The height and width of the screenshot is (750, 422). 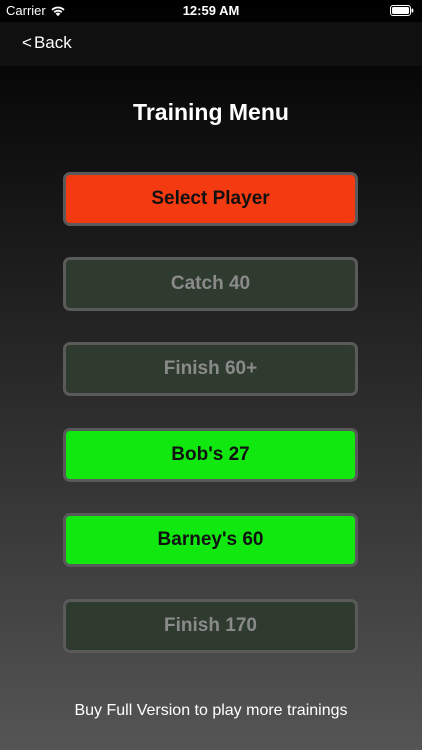 I want to click on barneys-60-button: Barney's 60, so click(x=210, y=540).